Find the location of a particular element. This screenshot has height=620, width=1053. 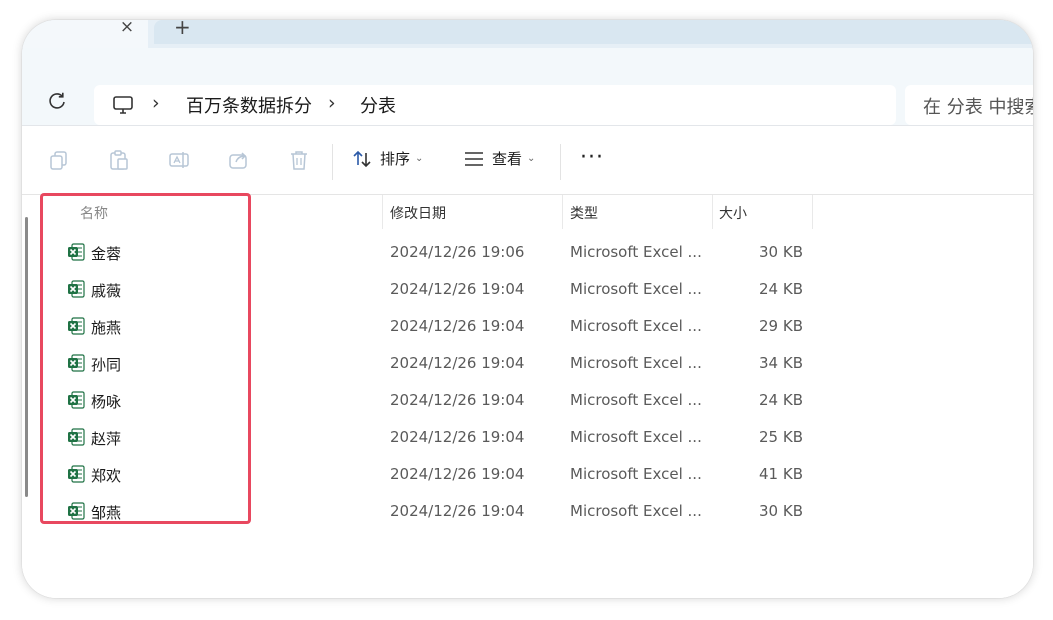

copy-icon is located at coordinates (59, 160).